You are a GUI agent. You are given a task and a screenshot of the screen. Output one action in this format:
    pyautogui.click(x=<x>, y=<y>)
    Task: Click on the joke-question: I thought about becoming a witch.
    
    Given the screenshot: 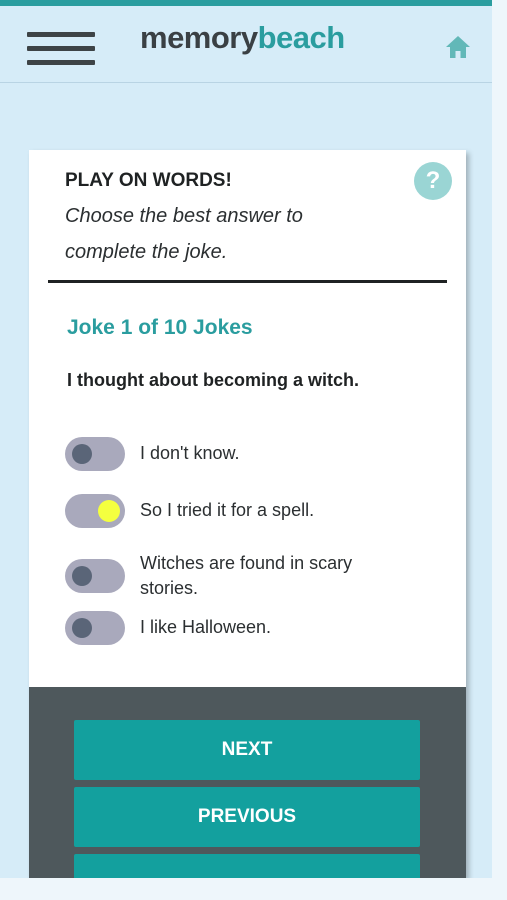 What is the action you would take?
    pyautogui.click(x=213, y=380)
    